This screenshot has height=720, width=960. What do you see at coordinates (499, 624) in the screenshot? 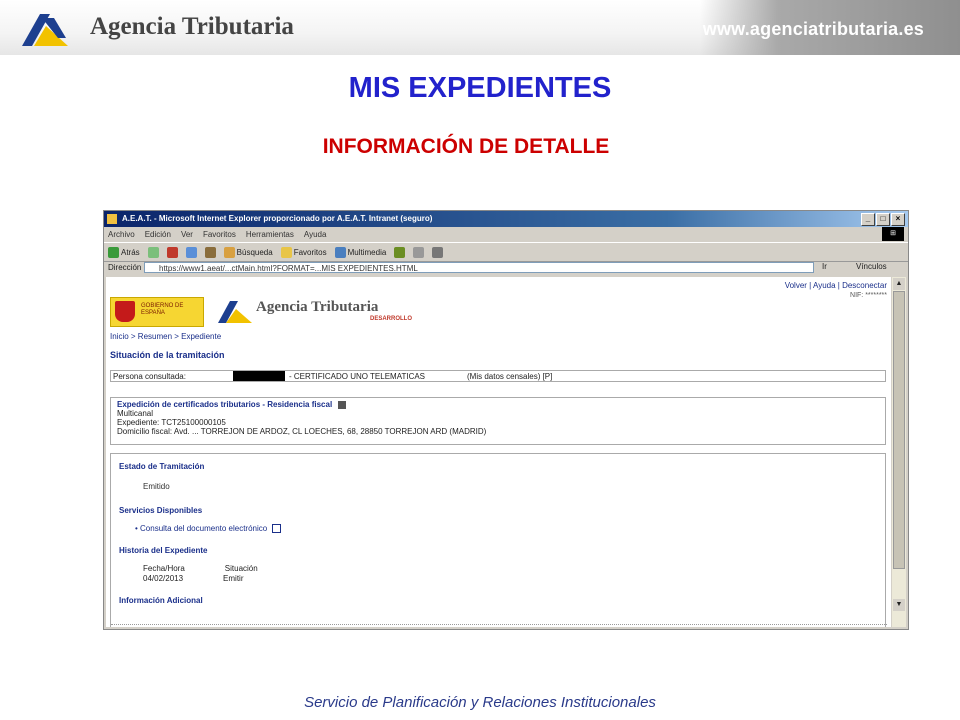
I see `divider` at bounding box center [499, 624].